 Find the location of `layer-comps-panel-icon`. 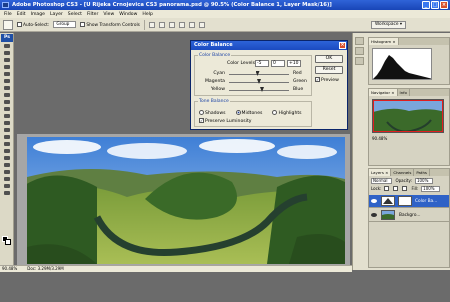

layer-comps-panel-icon is located at coordinates (359, 61).